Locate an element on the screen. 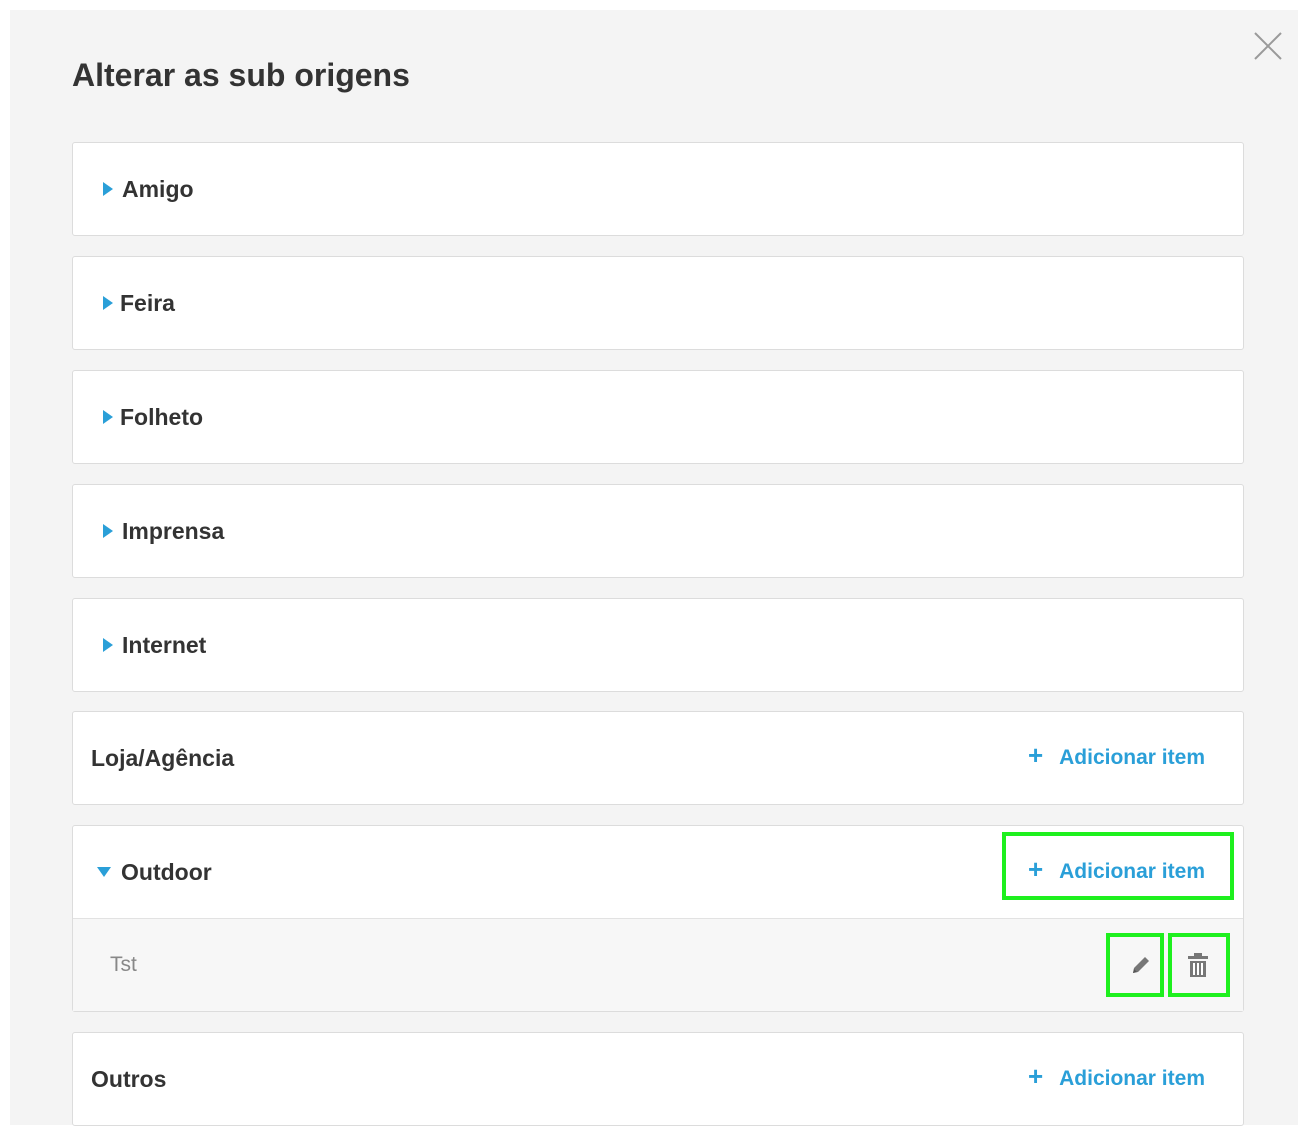 Image resolution: width=1298 pixels, height=1126 pixels. origin-header-imprensa: Imprensa is located at coordinates (658, 531).